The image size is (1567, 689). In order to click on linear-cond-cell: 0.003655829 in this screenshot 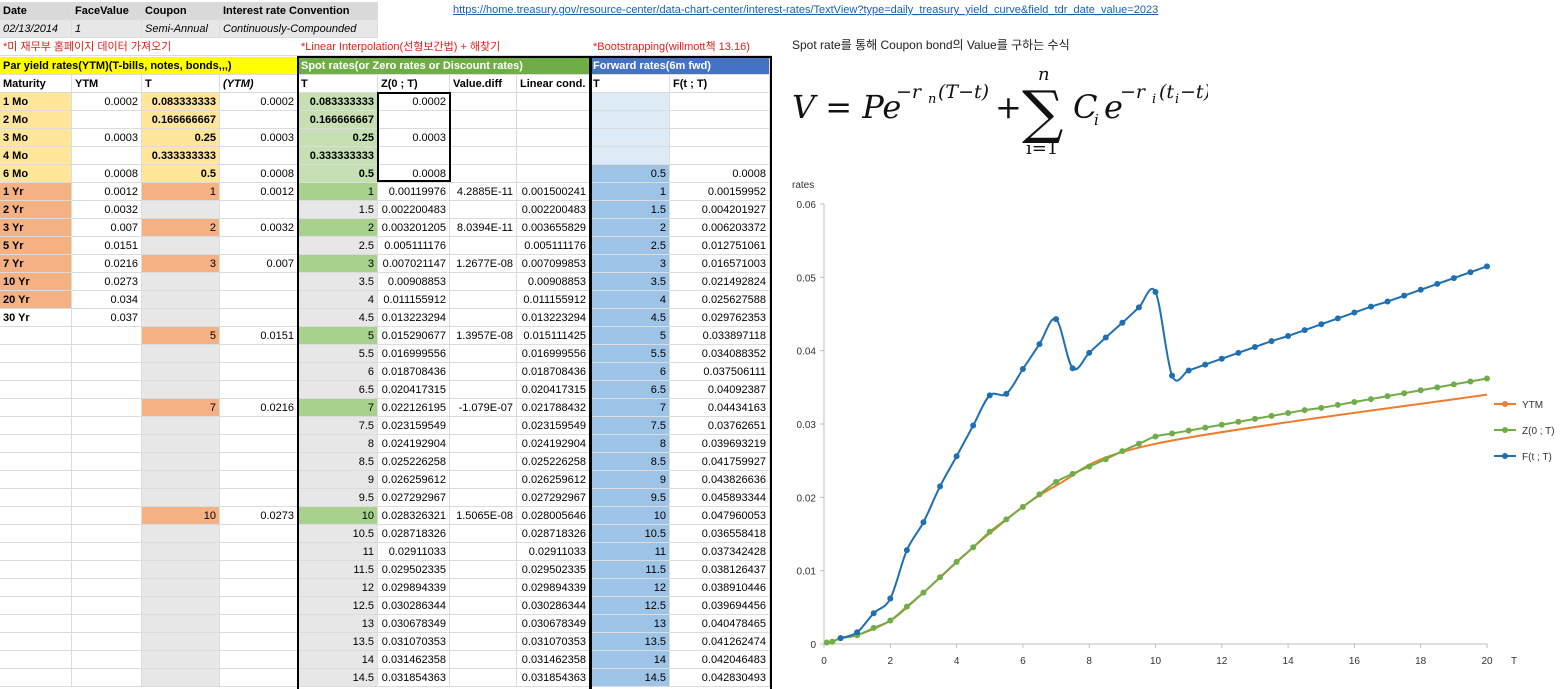, I will do `click(553, 228)`.